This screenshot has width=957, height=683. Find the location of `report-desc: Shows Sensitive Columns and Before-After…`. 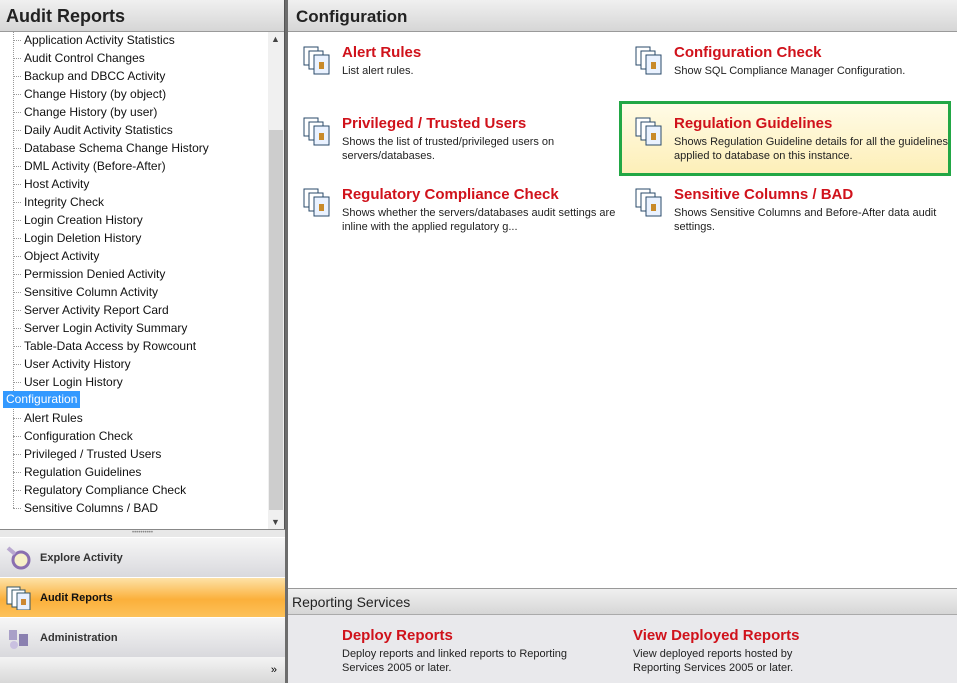

report-desc: Shows Sensitive Columns and Before-After… is located at coordinates (805, 220).